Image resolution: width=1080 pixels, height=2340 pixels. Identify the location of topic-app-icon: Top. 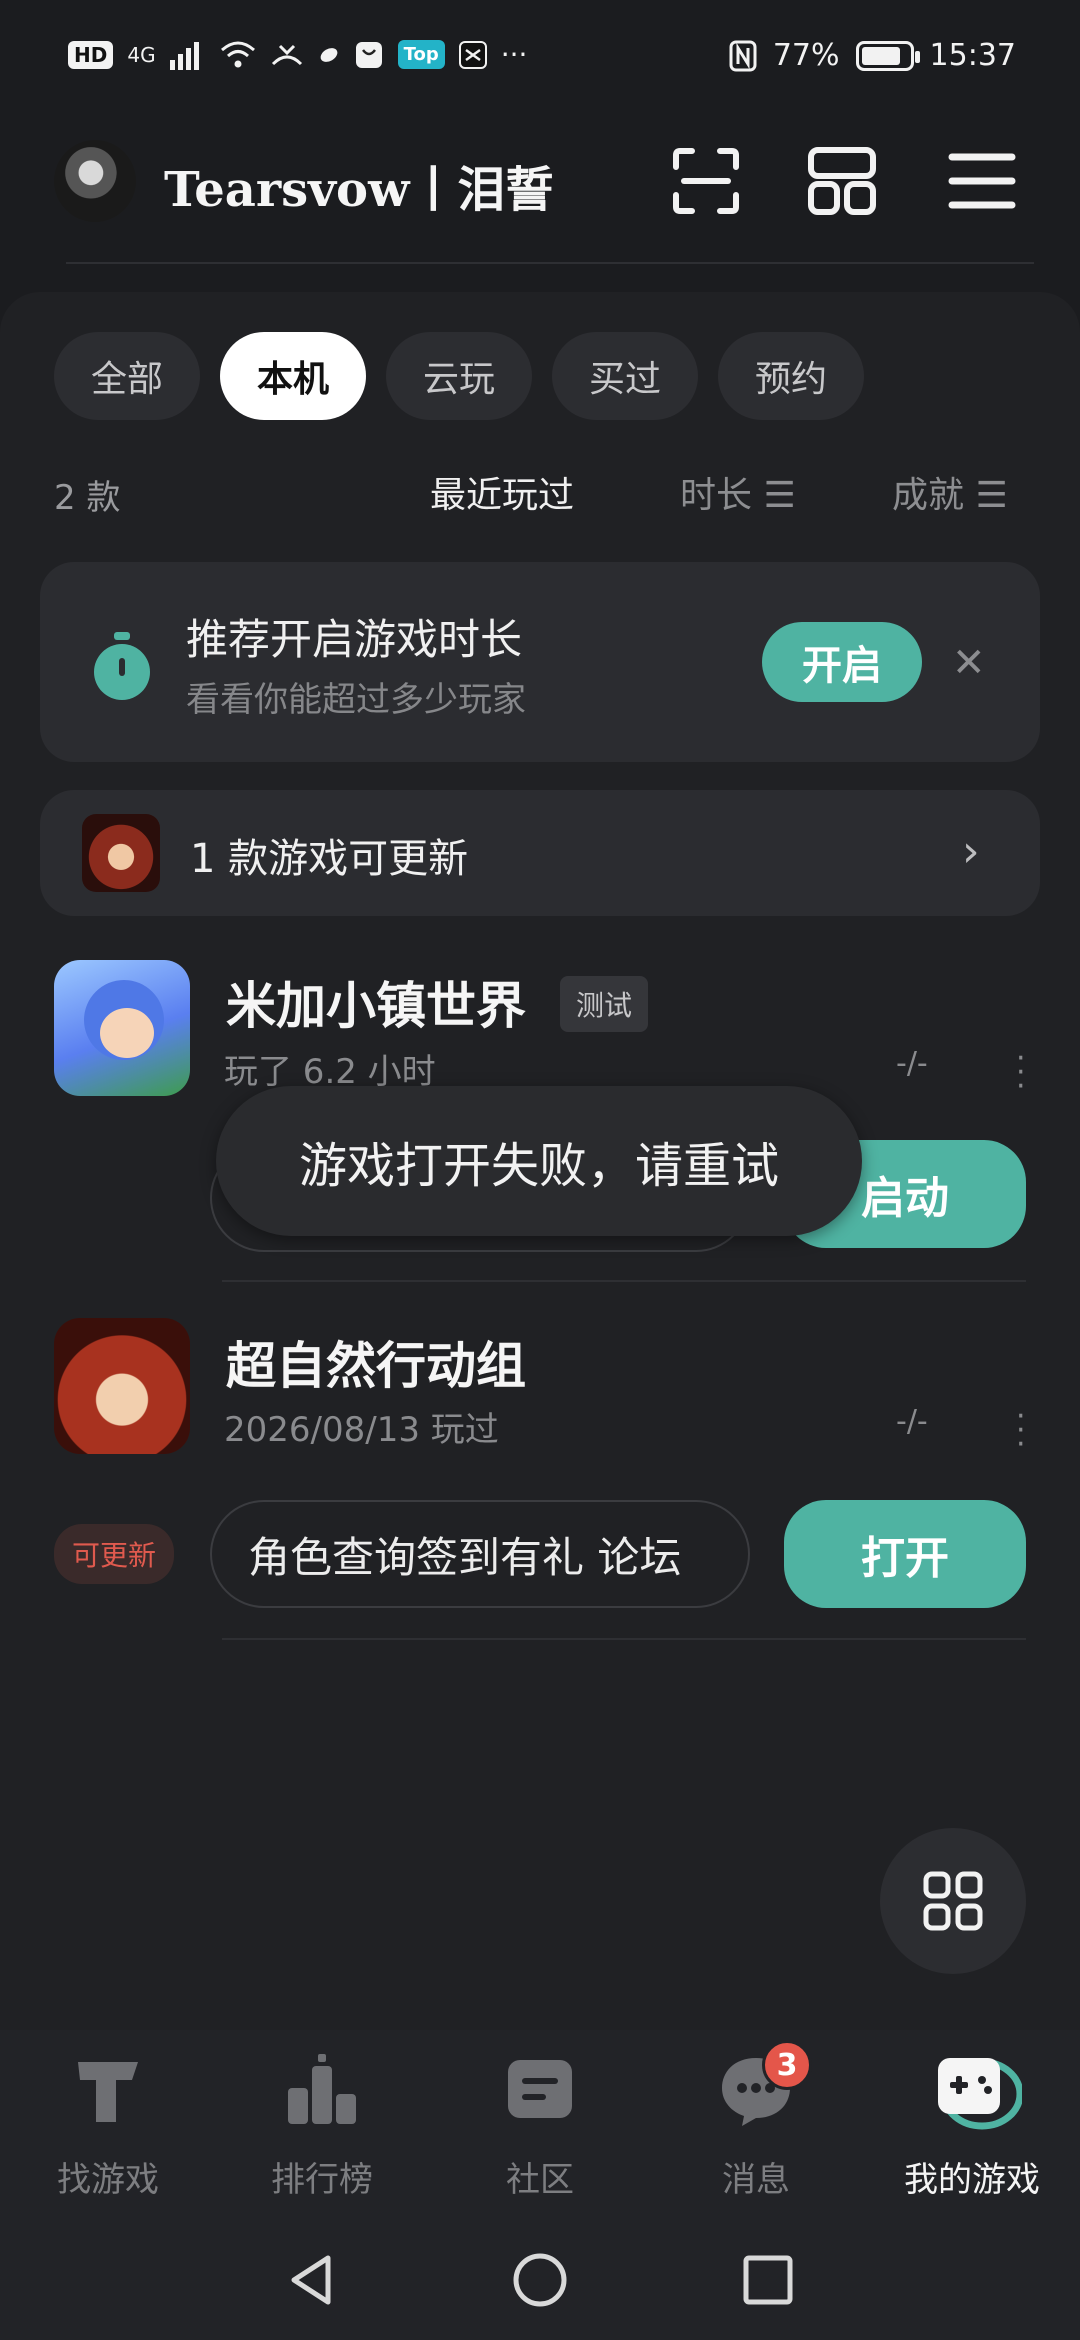
(421, 54).